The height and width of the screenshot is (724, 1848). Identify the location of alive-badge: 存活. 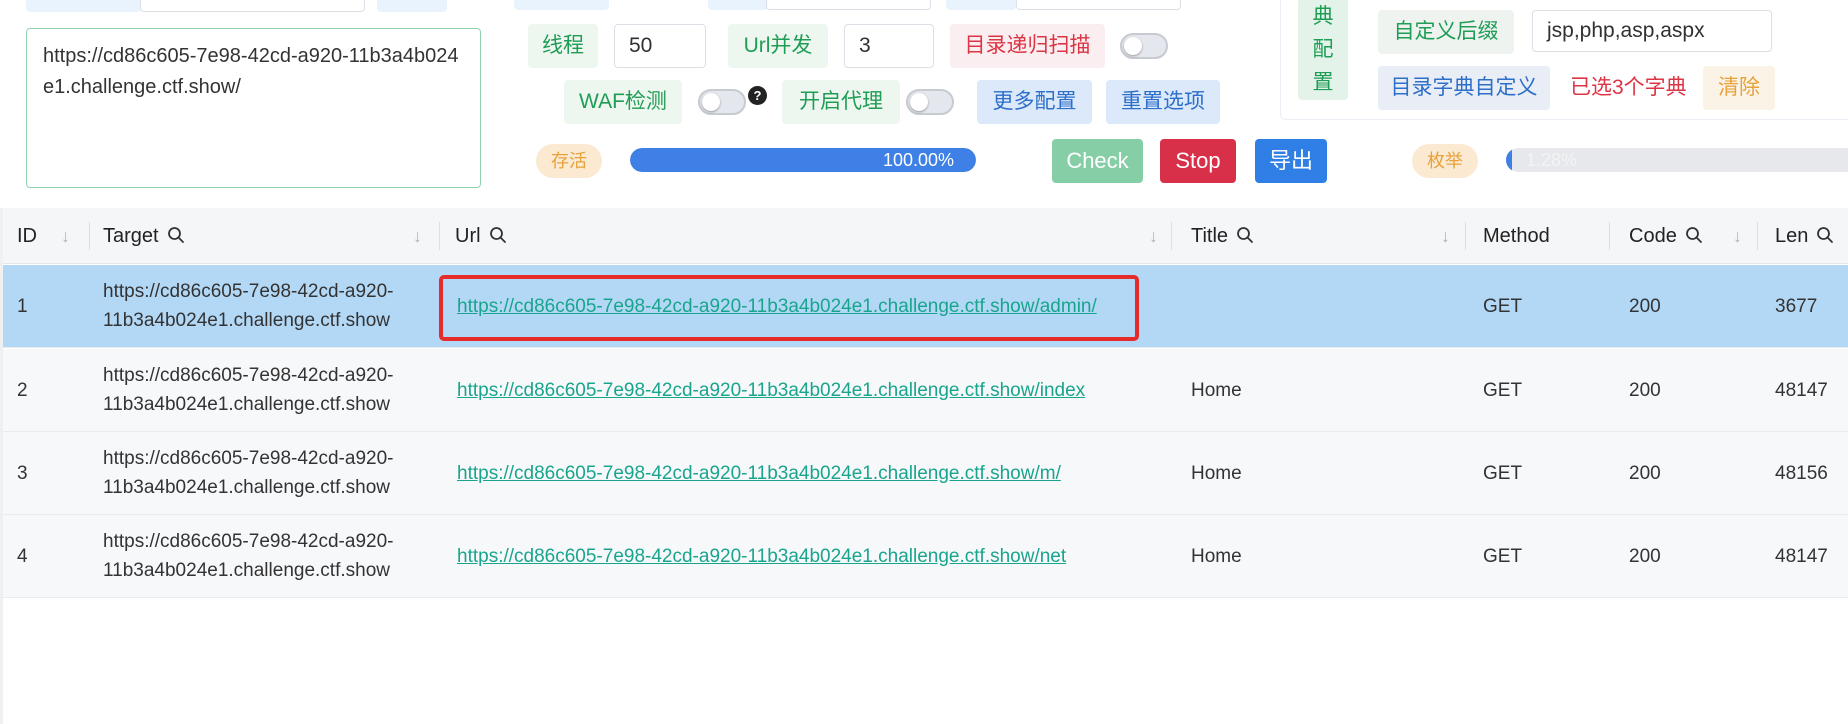
(569, 161).